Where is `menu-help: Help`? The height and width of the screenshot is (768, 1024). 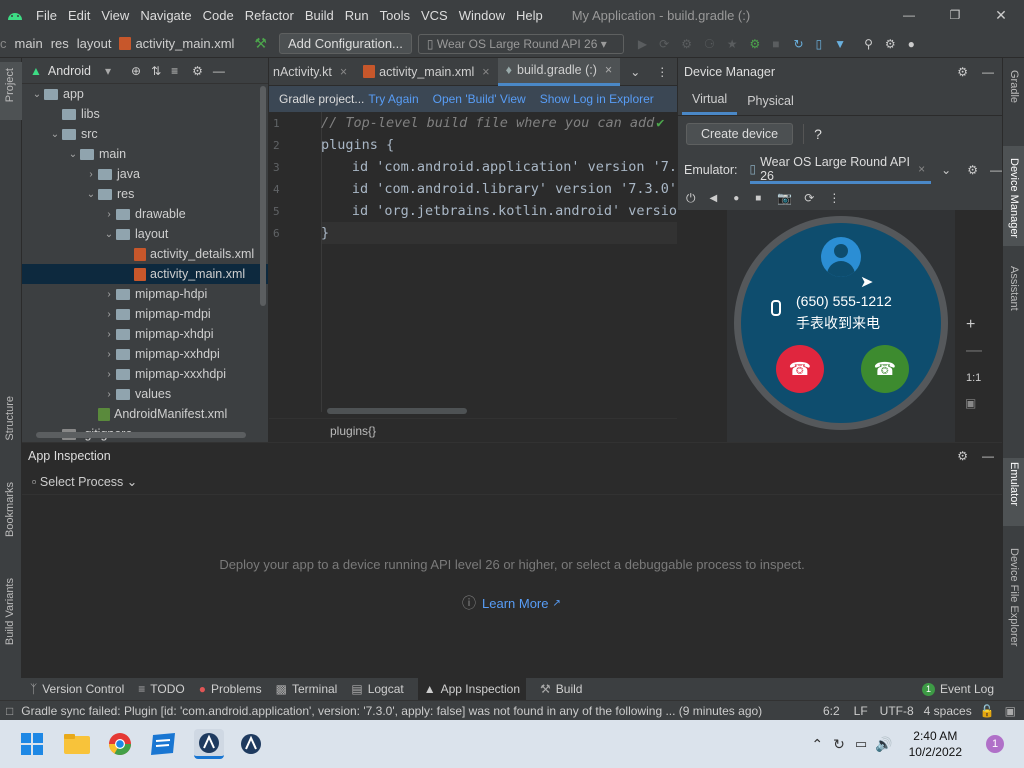 menu-help: Help is located at coordinates (529, 15).